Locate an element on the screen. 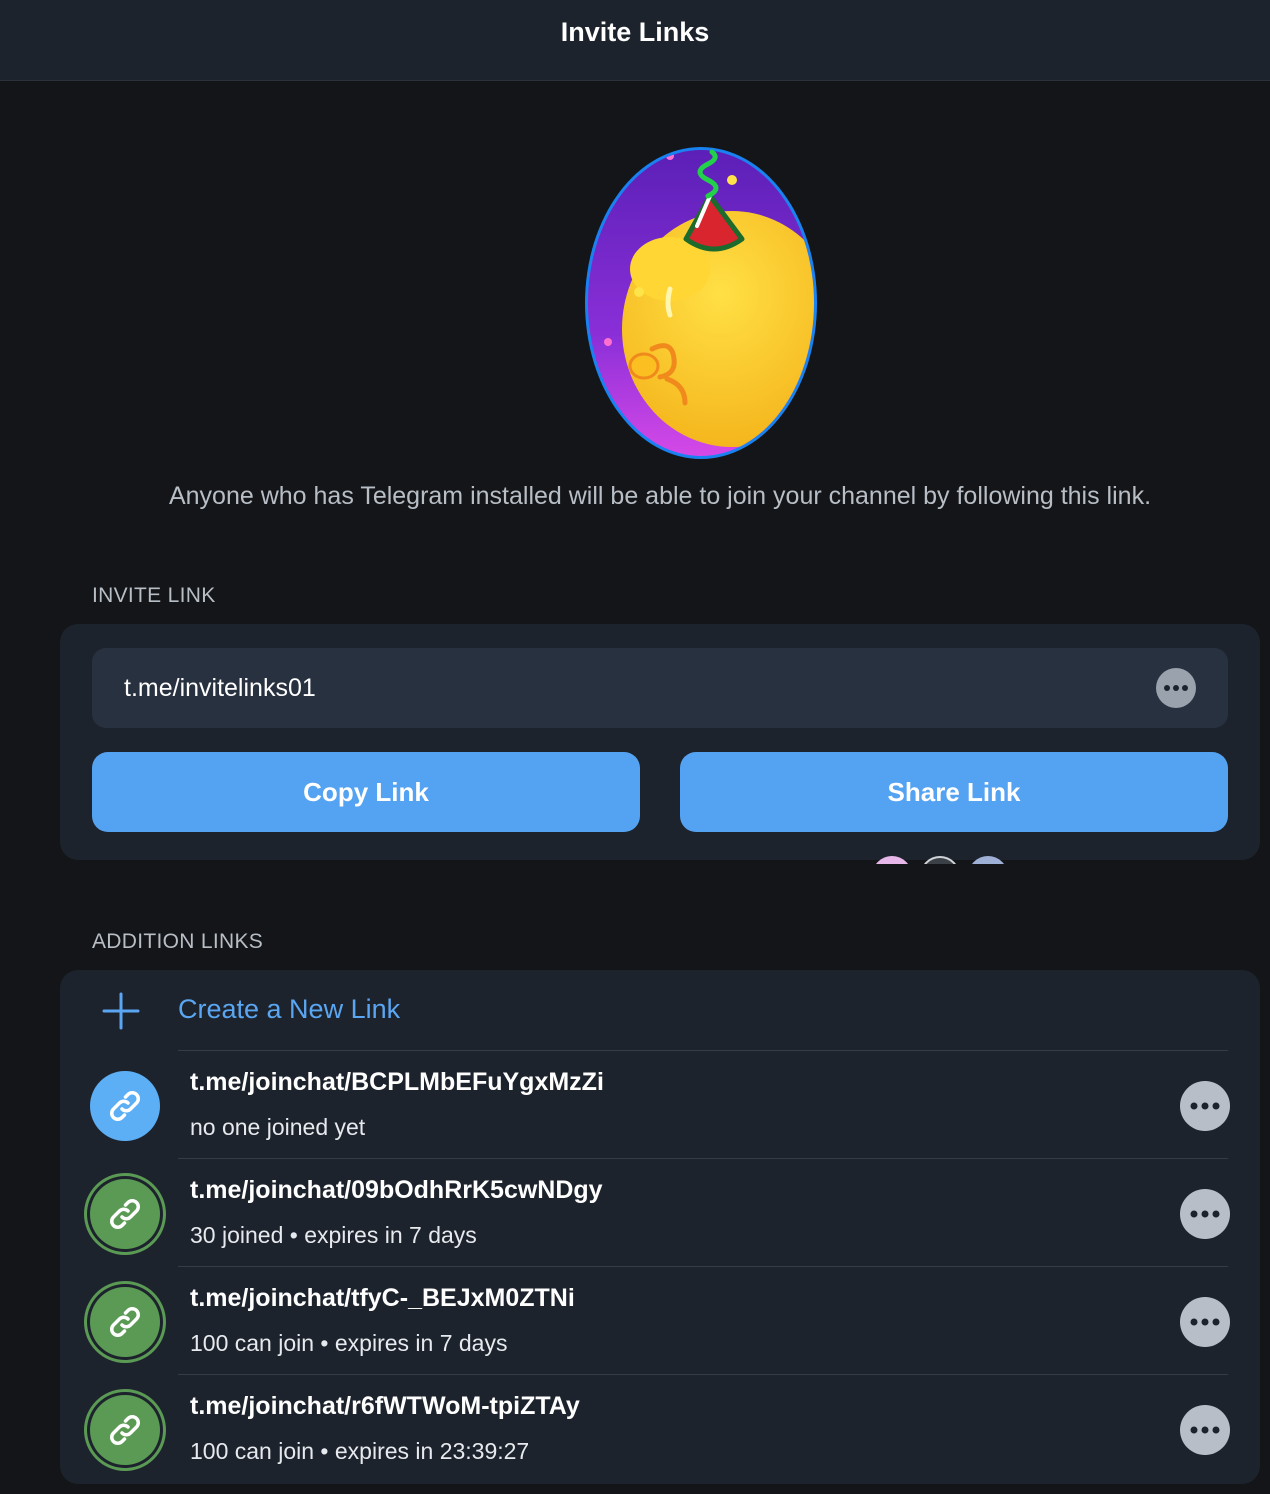  link-status: 100 can join • expires in 7 days is located at coordinates (349, 1343).